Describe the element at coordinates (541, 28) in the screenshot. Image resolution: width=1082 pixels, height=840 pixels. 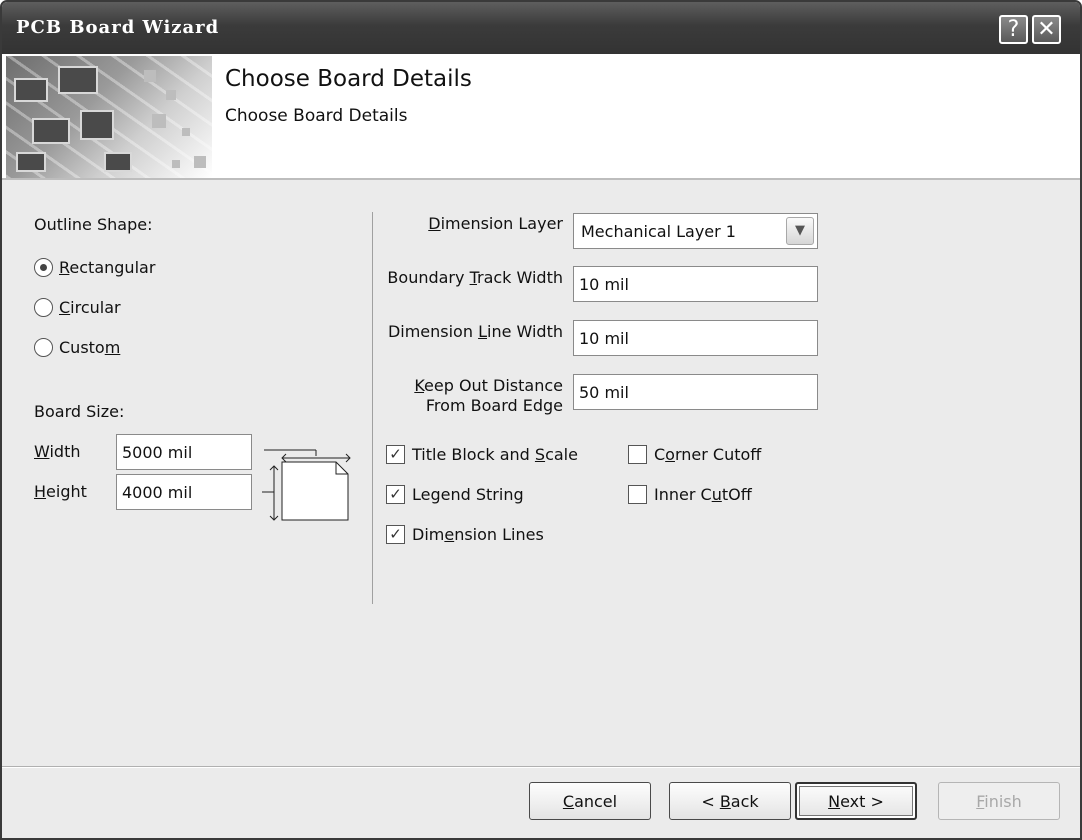
I see `title-bar: PCB Board Wizard ? ✕` at that location.